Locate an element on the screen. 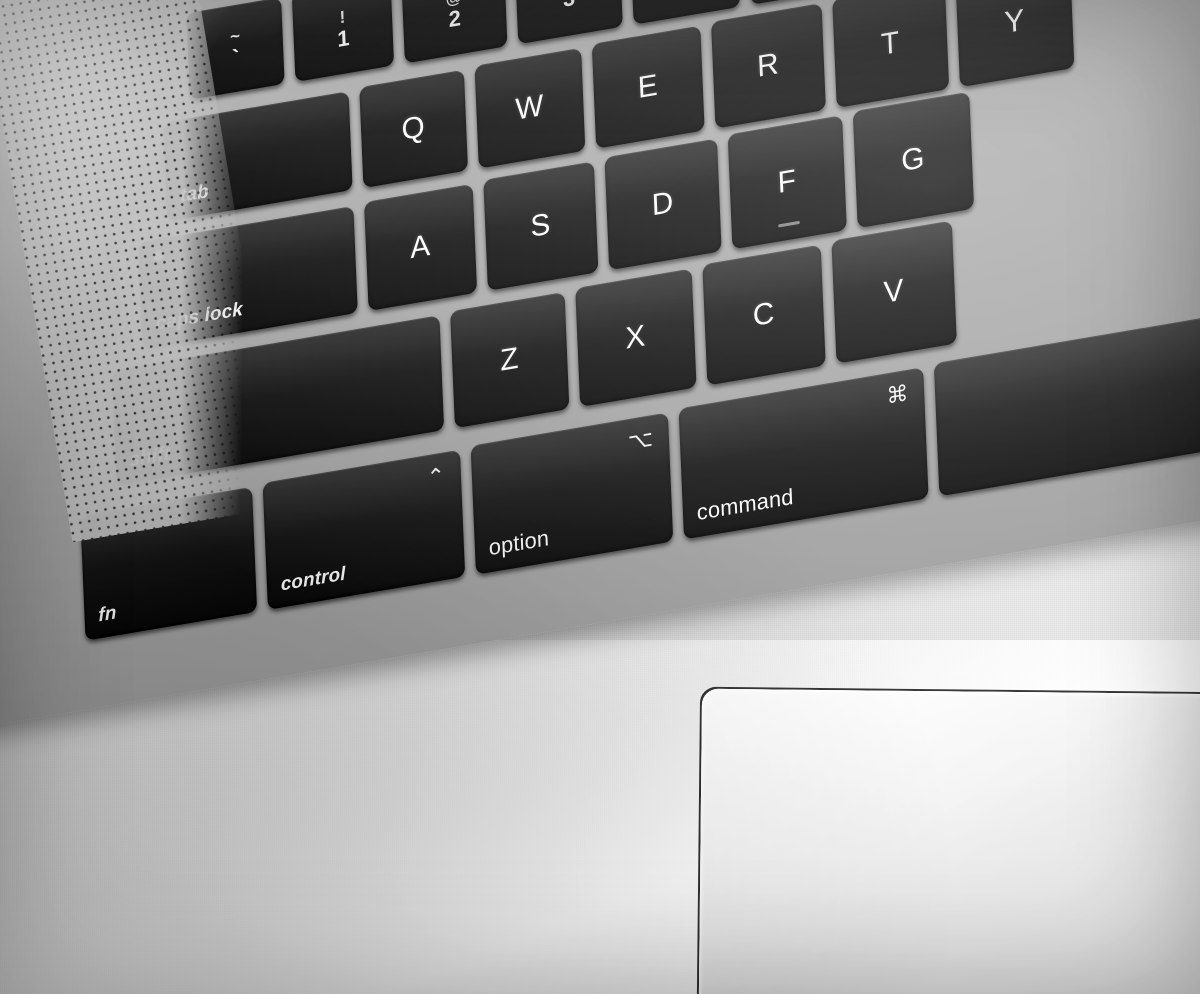  key-fn-label: fn is located at coordinates (107, 614).